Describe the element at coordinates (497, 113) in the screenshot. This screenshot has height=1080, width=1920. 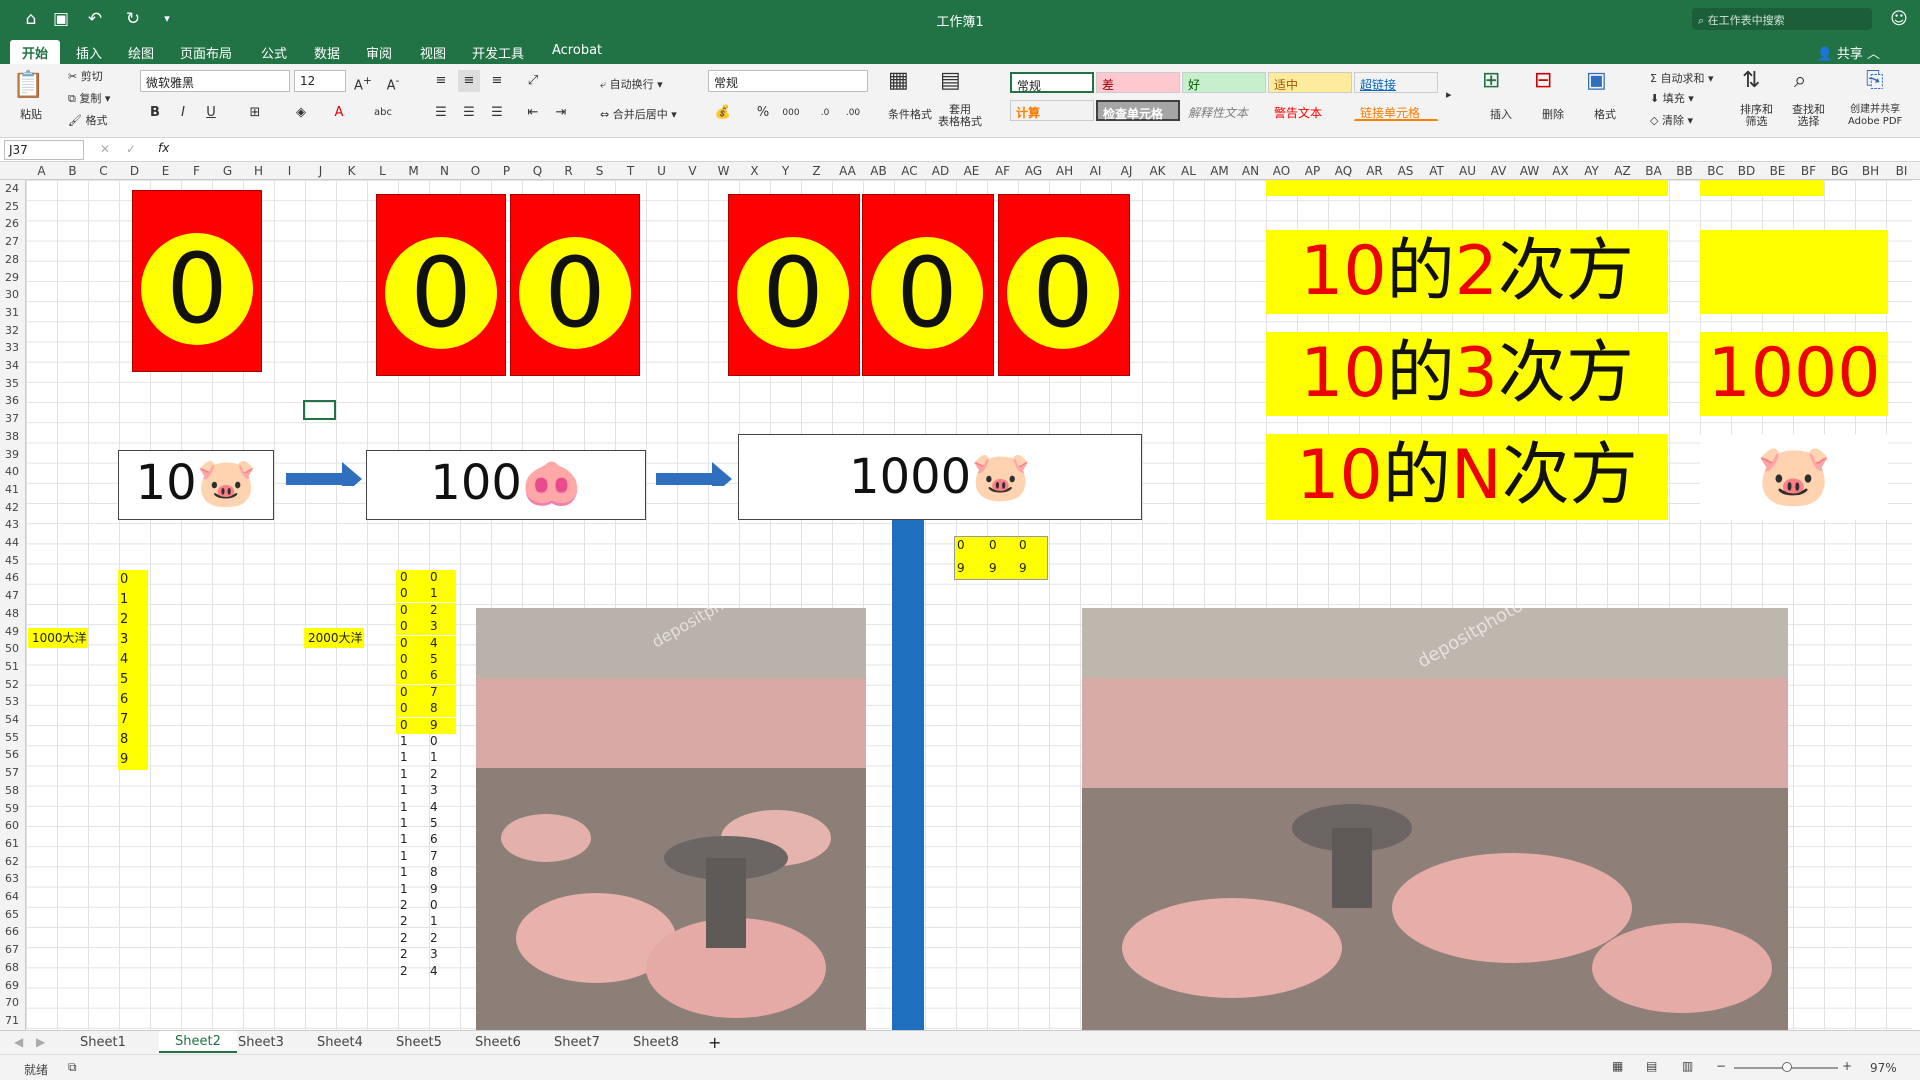
I see `align-right-icon: ☰` at that location.